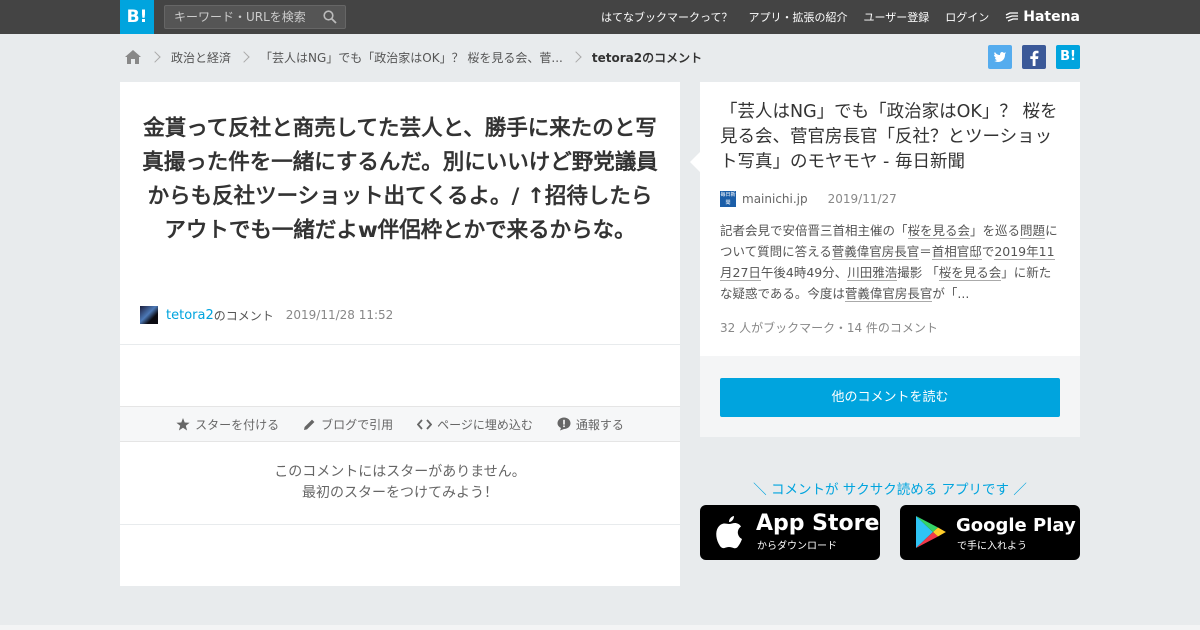 The image size is (1200, 630). I want to click on summary-text: 午後4時49分、, so click(804, 272).